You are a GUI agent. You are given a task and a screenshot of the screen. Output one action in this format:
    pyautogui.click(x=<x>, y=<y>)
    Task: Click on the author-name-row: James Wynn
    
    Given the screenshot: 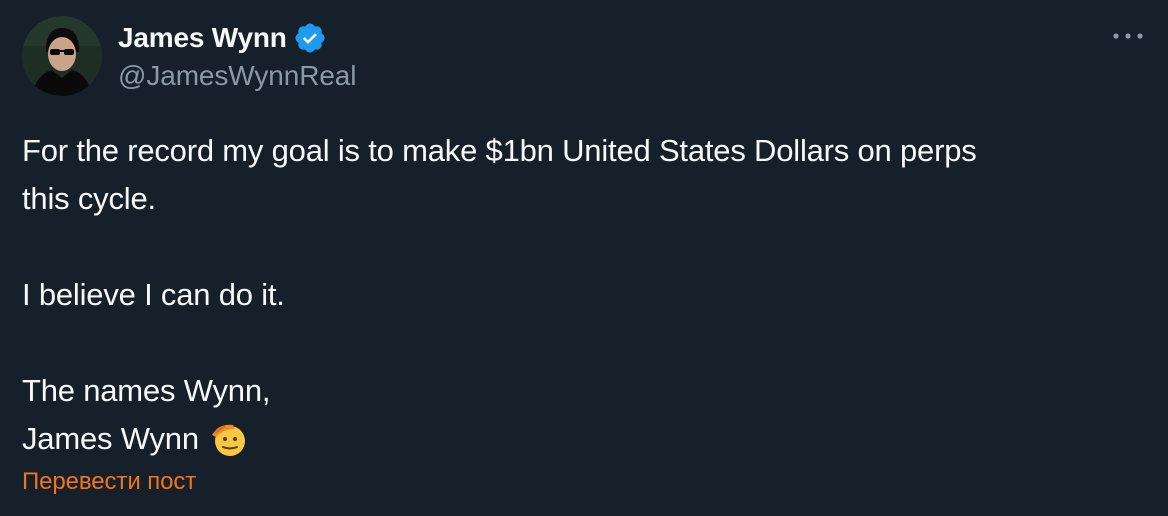 What is the action you would take?
    pyautogui.click(x=222, y=38)
    